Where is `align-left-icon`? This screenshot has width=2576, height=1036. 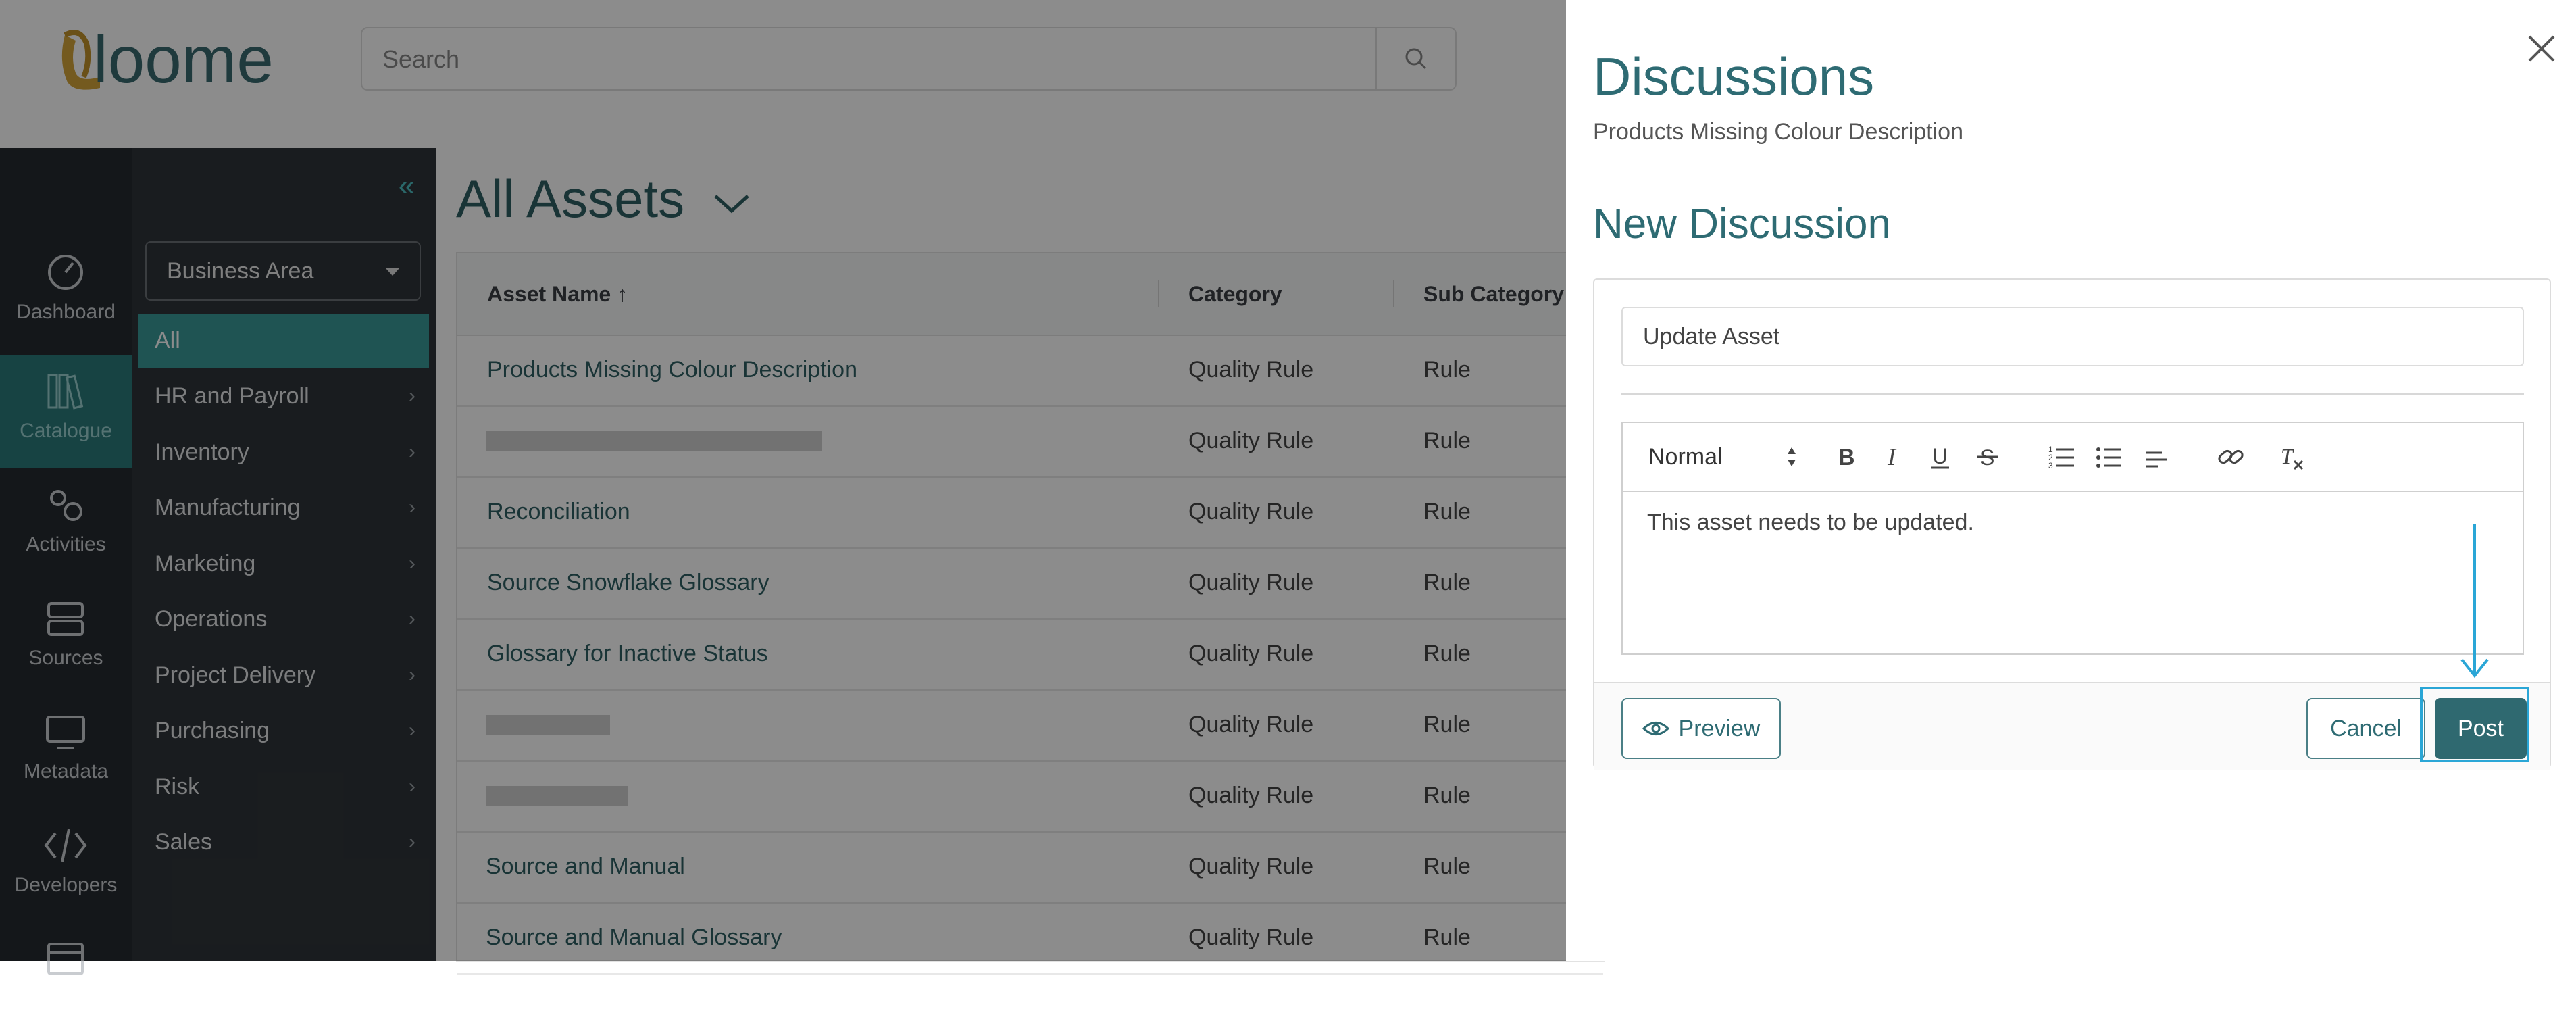 align-left-icon is located at coordinates (2156, 459).